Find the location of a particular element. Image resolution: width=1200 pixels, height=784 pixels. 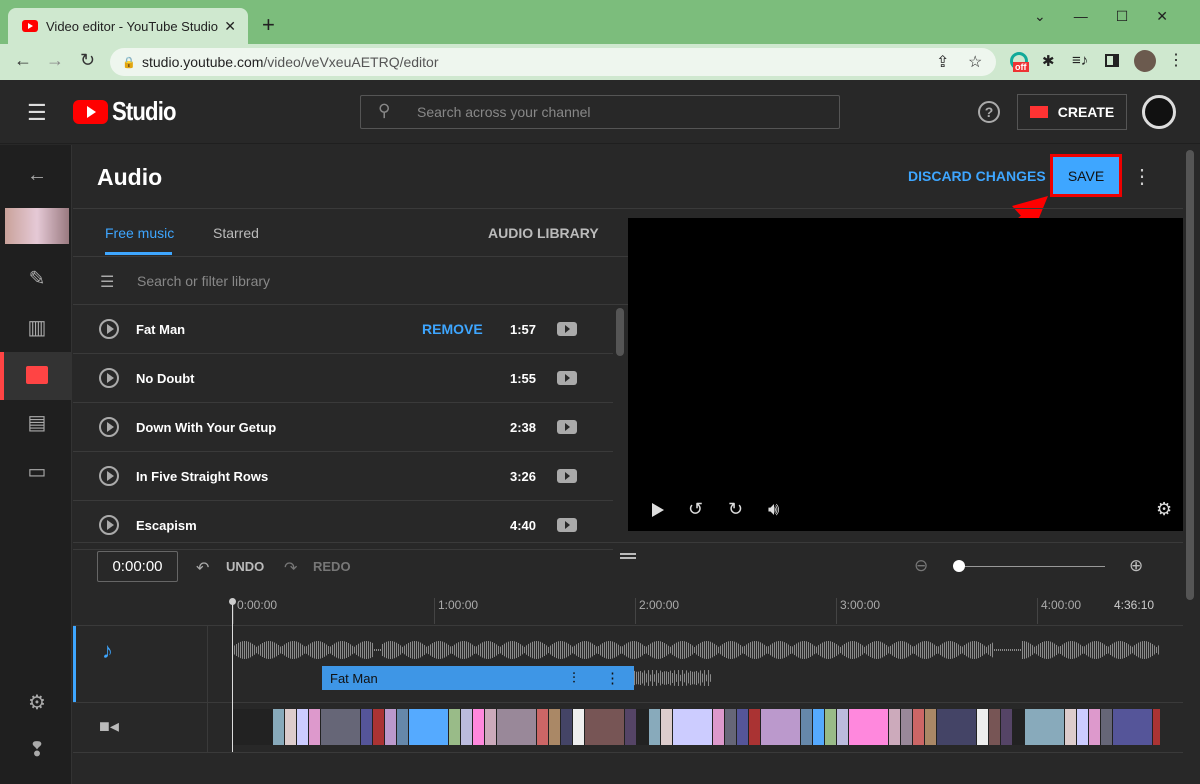

settings-gear-icon: ⚙ is located at coordinates (37, 703).